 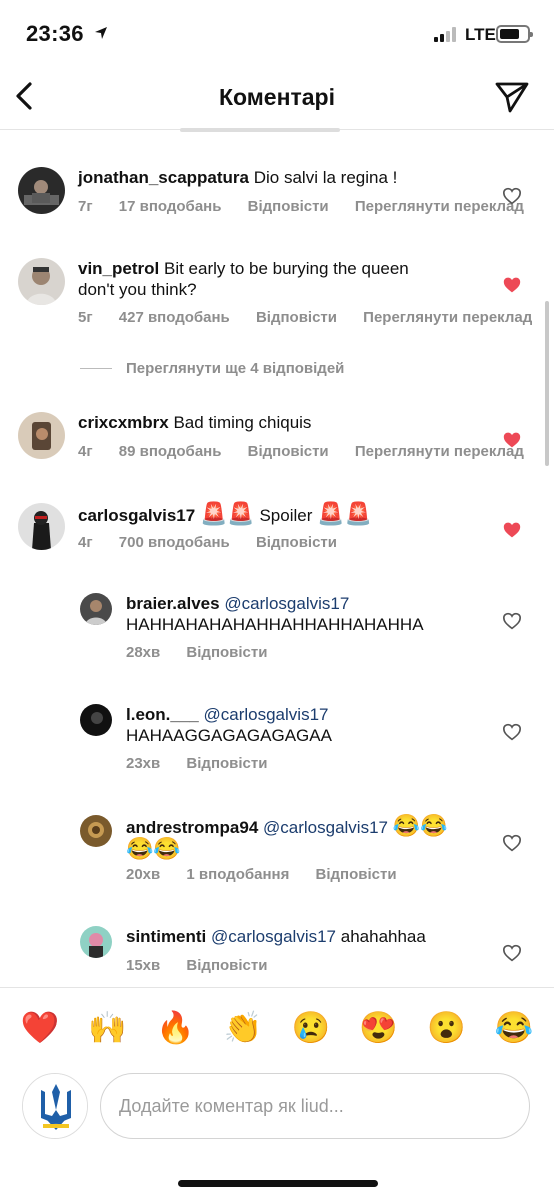 What do you see at coordinates (315, 1106) in the screenshot?
I see `comment-input` at bounding box center [315, 1106].